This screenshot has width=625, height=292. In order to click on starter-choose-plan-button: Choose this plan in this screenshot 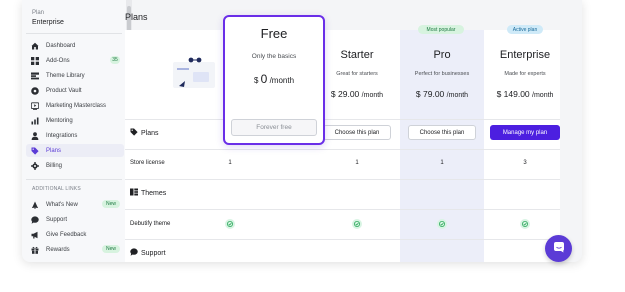, I will do `click(357, 132)`.